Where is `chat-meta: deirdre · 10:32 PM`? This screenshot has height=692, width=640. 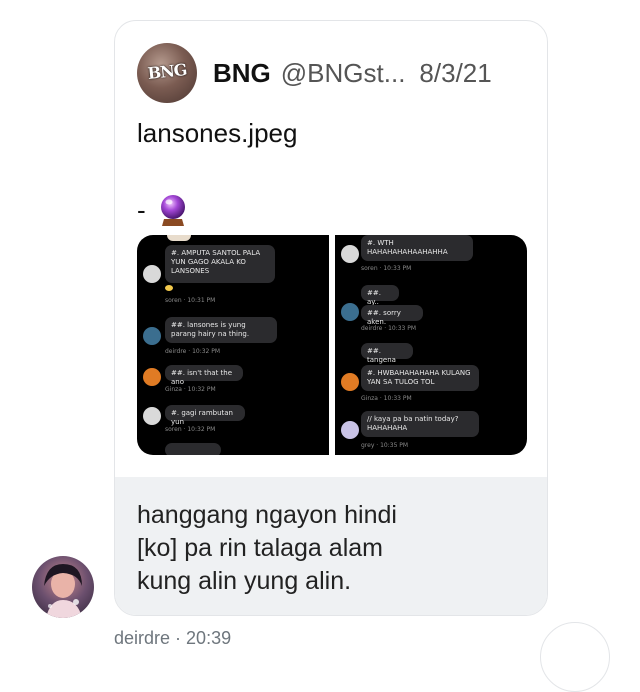
chat-meta: deirdre · 10:32 PM is located at coordinates (193, 351).